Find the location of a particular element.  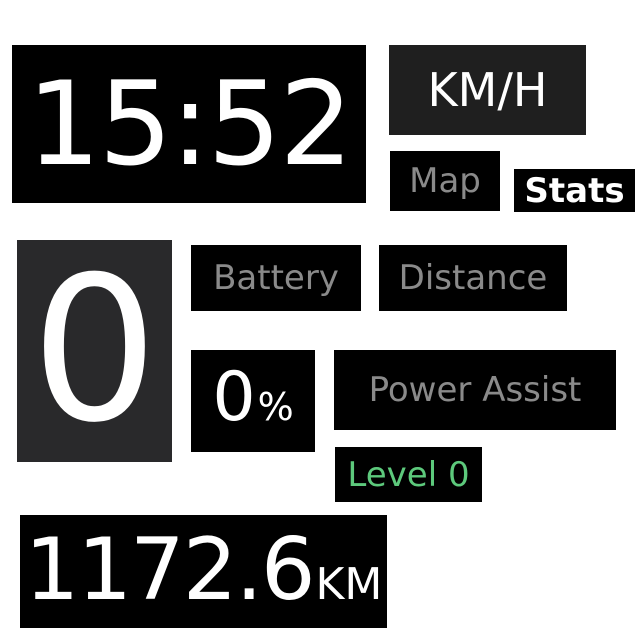

battery-unit: % is located at coordinates (275, 407).